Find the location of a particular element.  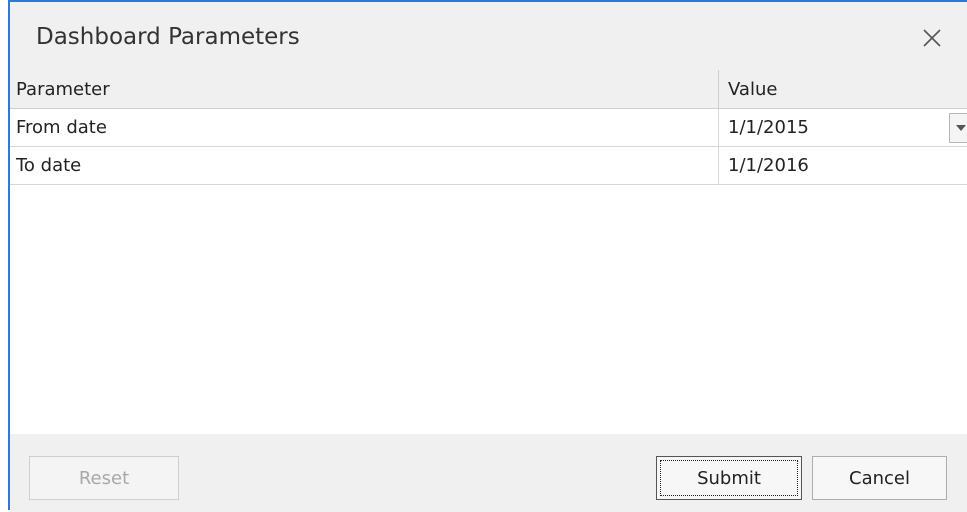

close-button is located at coordinates (932, 38).